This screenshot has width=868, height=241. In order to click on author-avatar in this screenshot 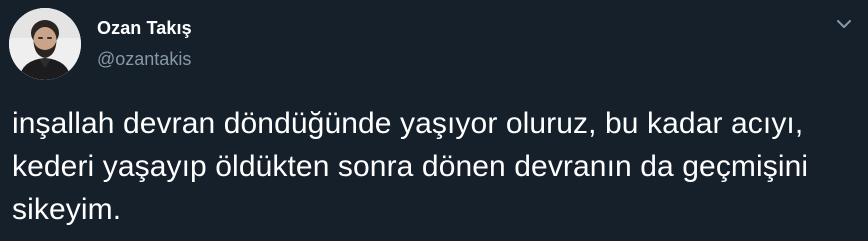, I will do `click(45, 44)`.